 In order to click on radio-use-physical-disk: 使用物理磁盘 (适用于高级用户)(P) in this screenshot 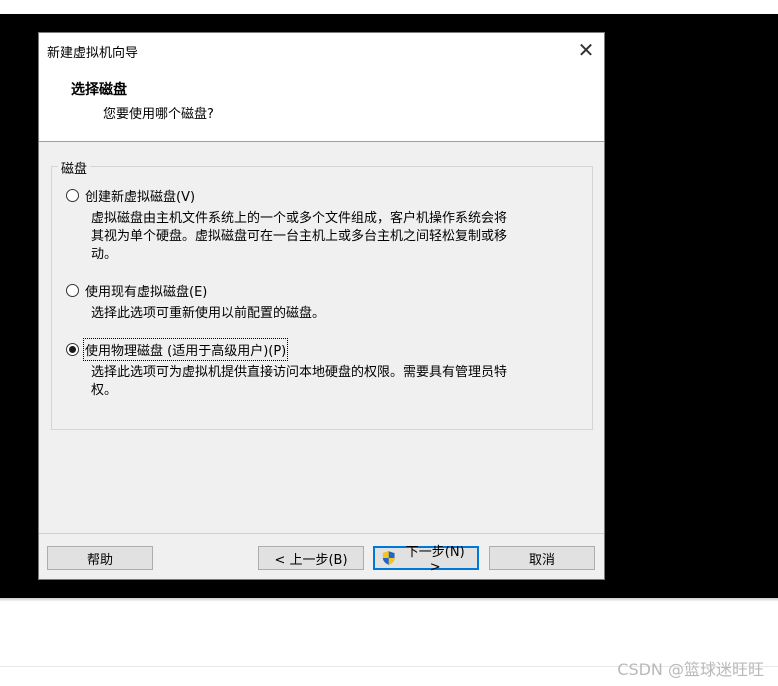, I will do `click(177, 349)`.